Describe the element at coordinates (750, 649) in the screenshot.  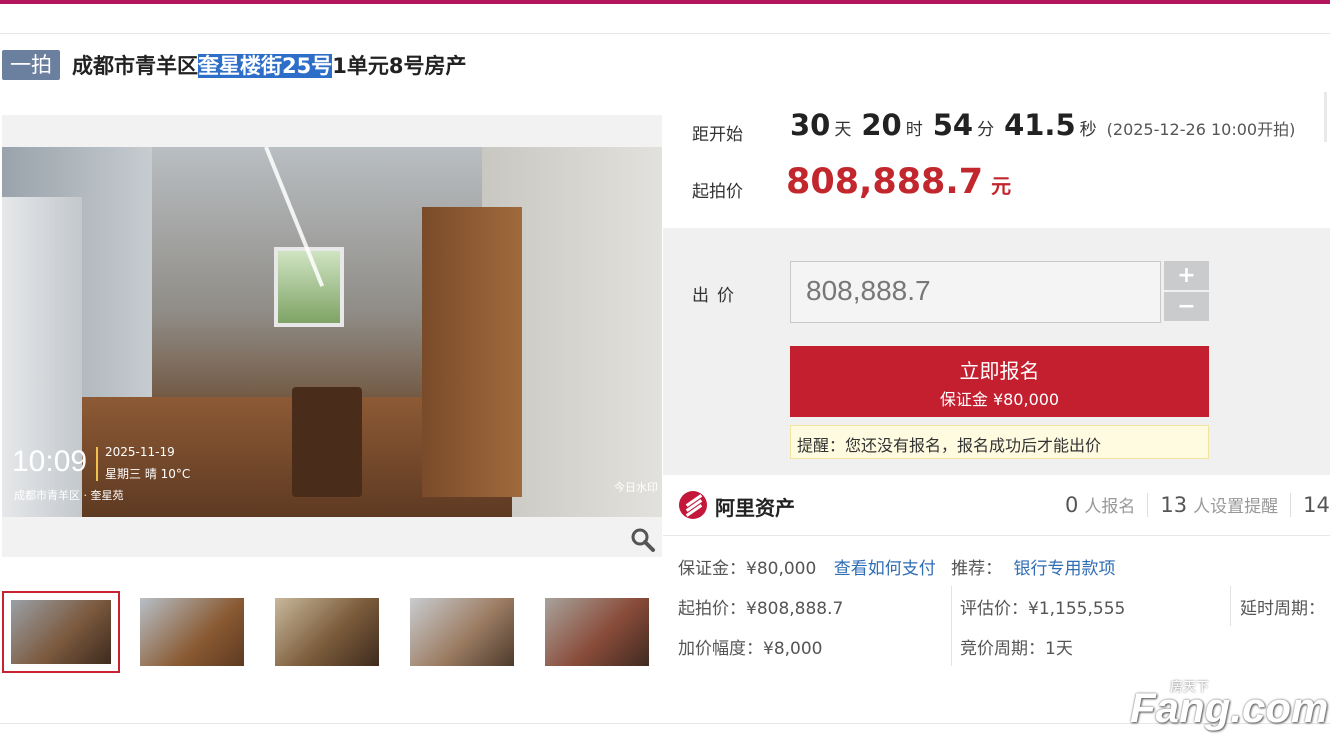
I see `increment-detail: 加价幅度：¥8,000` at that location.